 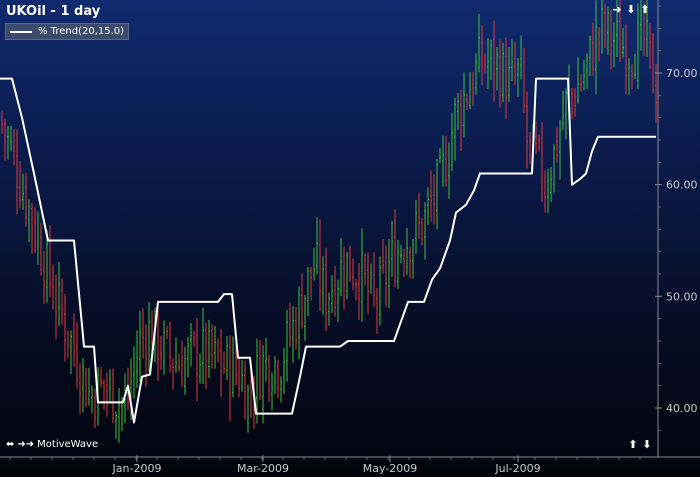 I want to click on top-right-tools: ➜ ⬇ ⬆, so click(x=631, y=10).